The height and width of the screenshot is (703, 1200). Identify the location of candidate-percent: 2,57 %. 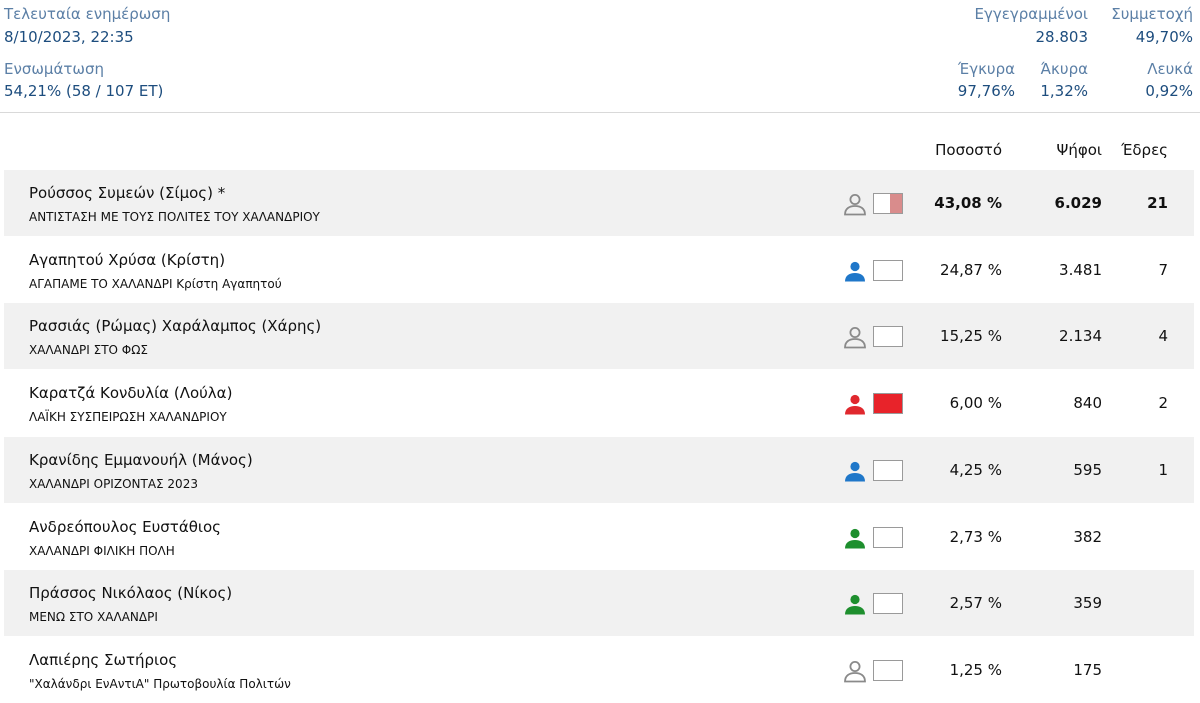
(975, 603).